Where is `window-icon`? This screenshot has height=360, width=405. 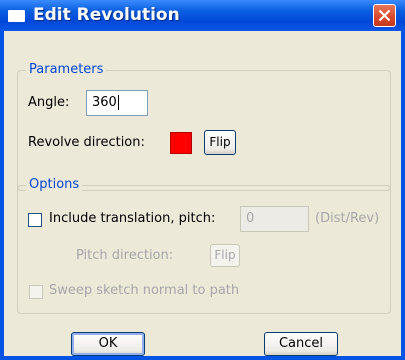 window-icon is located at coordinates (16, 16).